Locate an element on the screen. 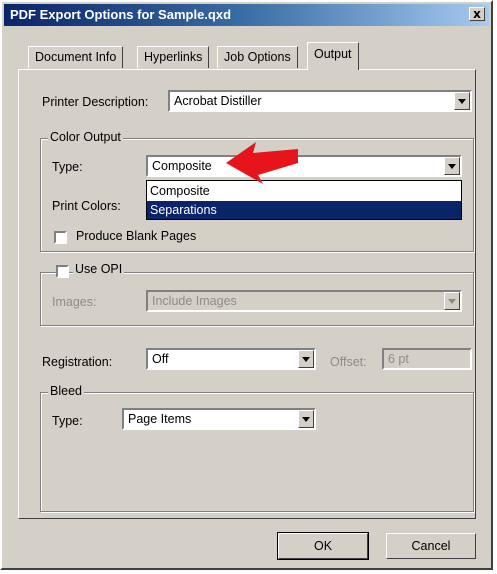  tab-job-options: Job Options is located at coordinates (257, 57).